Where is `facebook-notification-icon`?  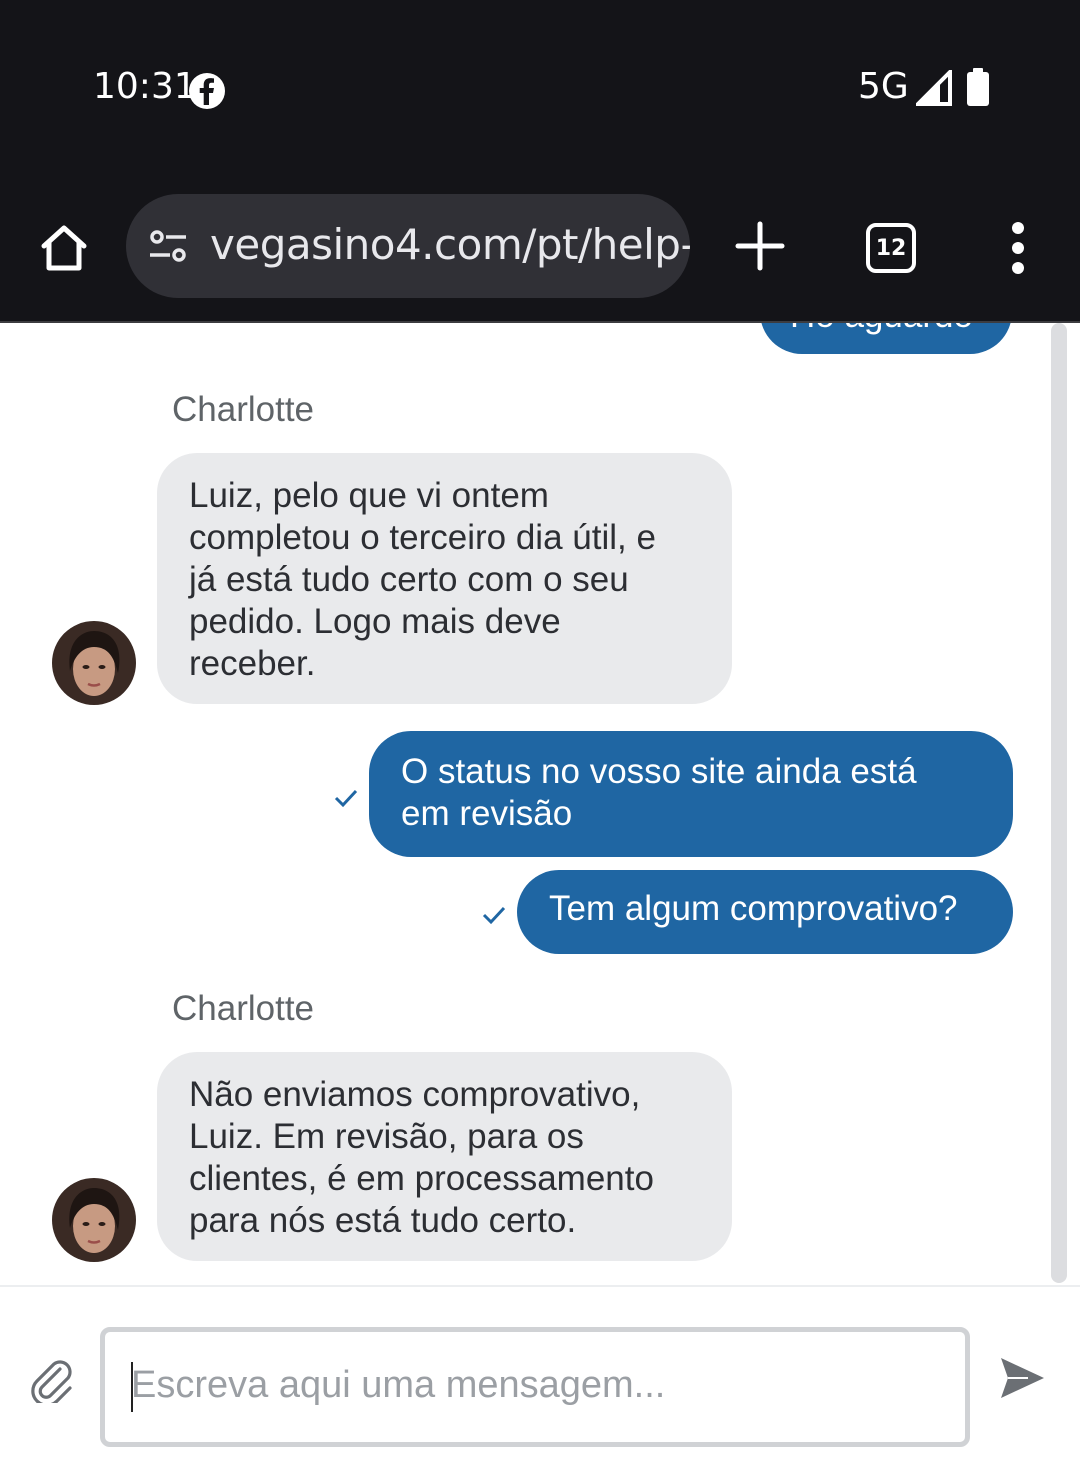 facebook-notification-icon is located at coordinates (207, 91).